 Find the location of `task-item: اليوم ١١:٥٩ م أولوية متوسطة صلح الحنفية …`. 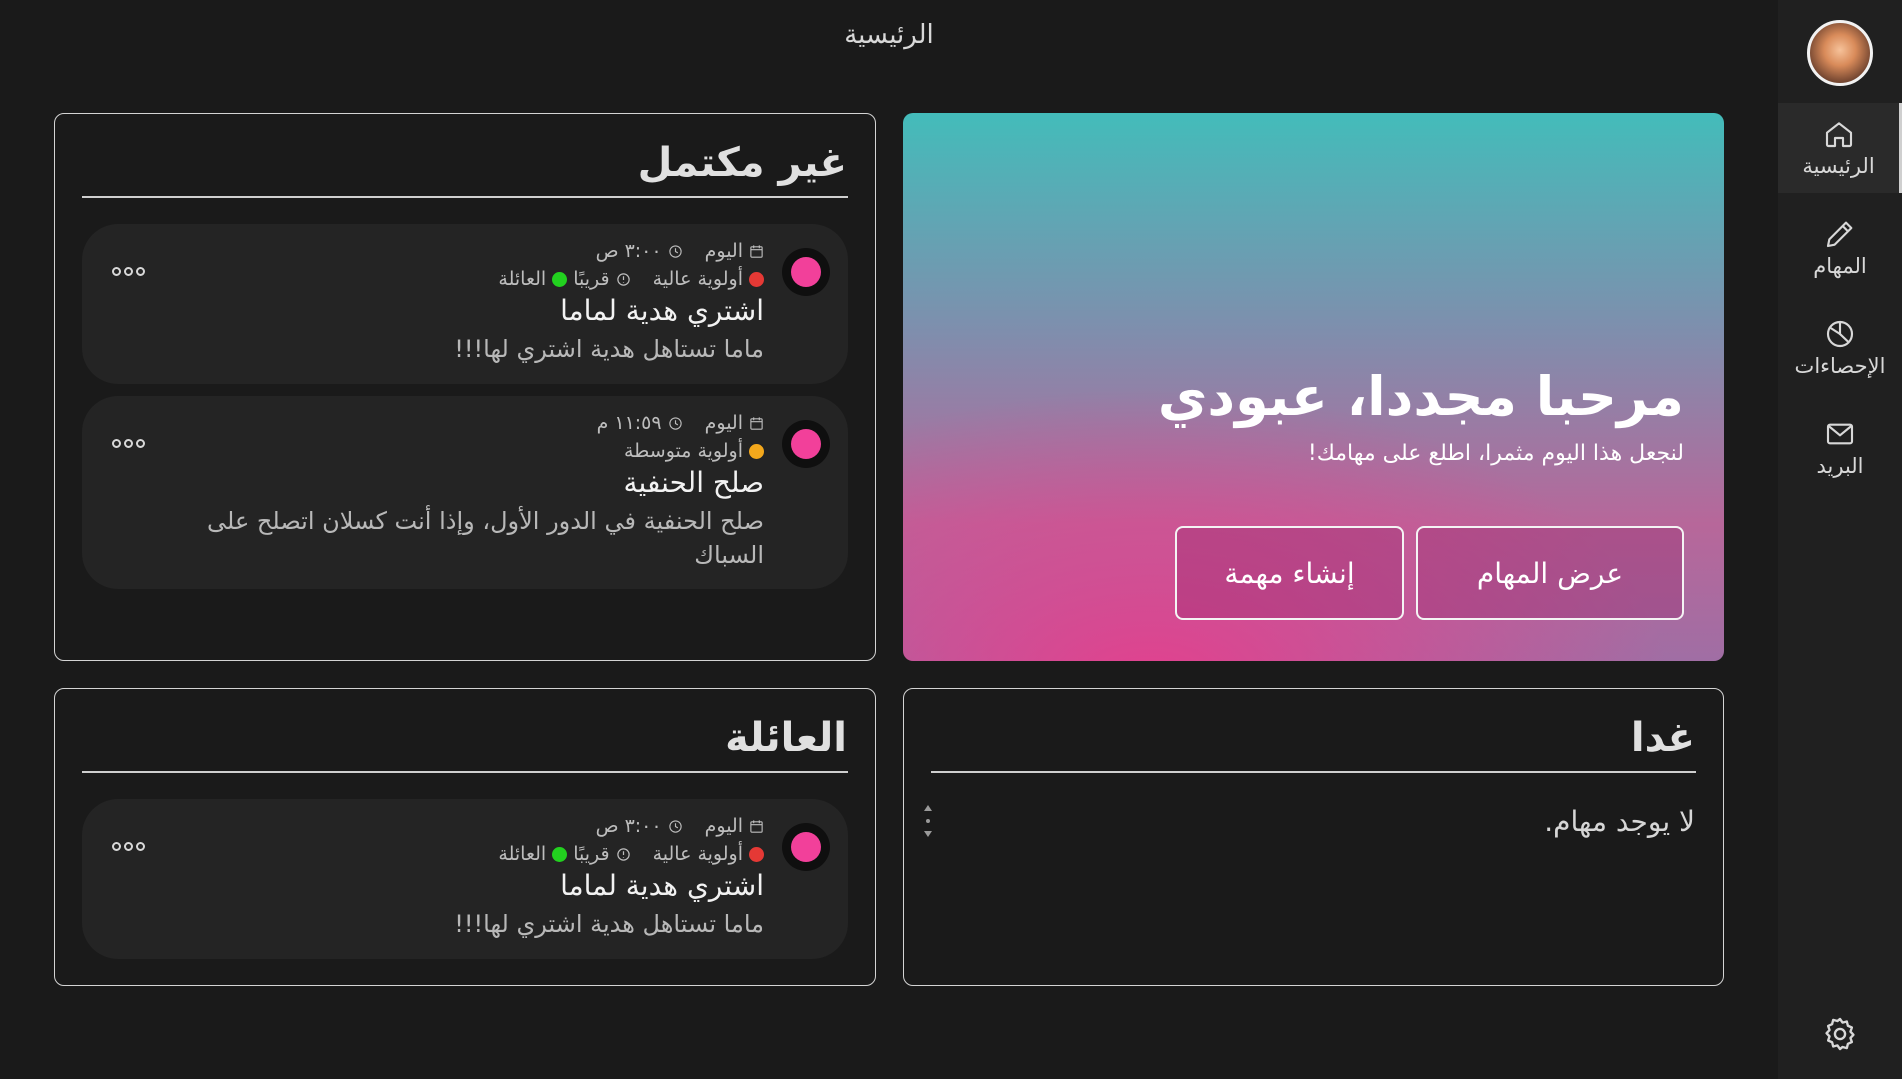

task-item: اليوم ١١:٥٩ م أولوية متوسطة صلح الحنفية … is located at coordinates (465, 492).